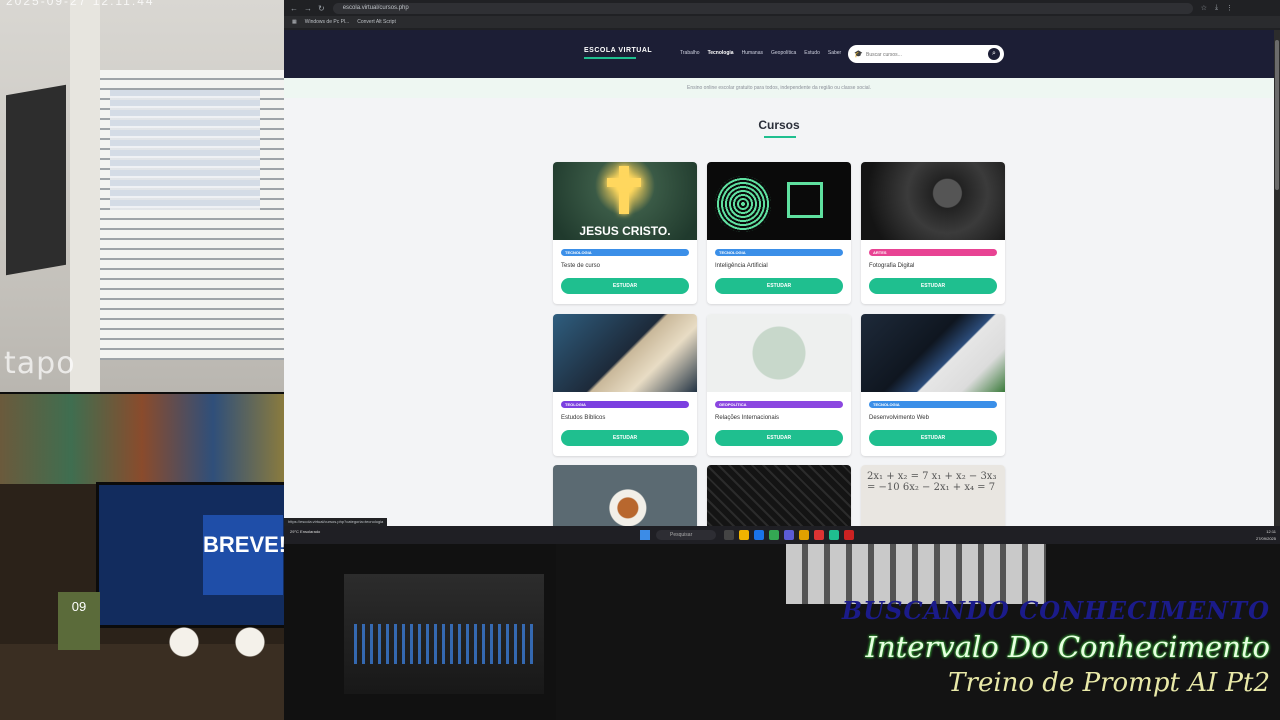 The width and height of the screenshot is (1280, 720). What do you see at coordinates (1216, 8) in the screenshot?
I see `download-icon: ⤓` at bounding box center [1216, 8].